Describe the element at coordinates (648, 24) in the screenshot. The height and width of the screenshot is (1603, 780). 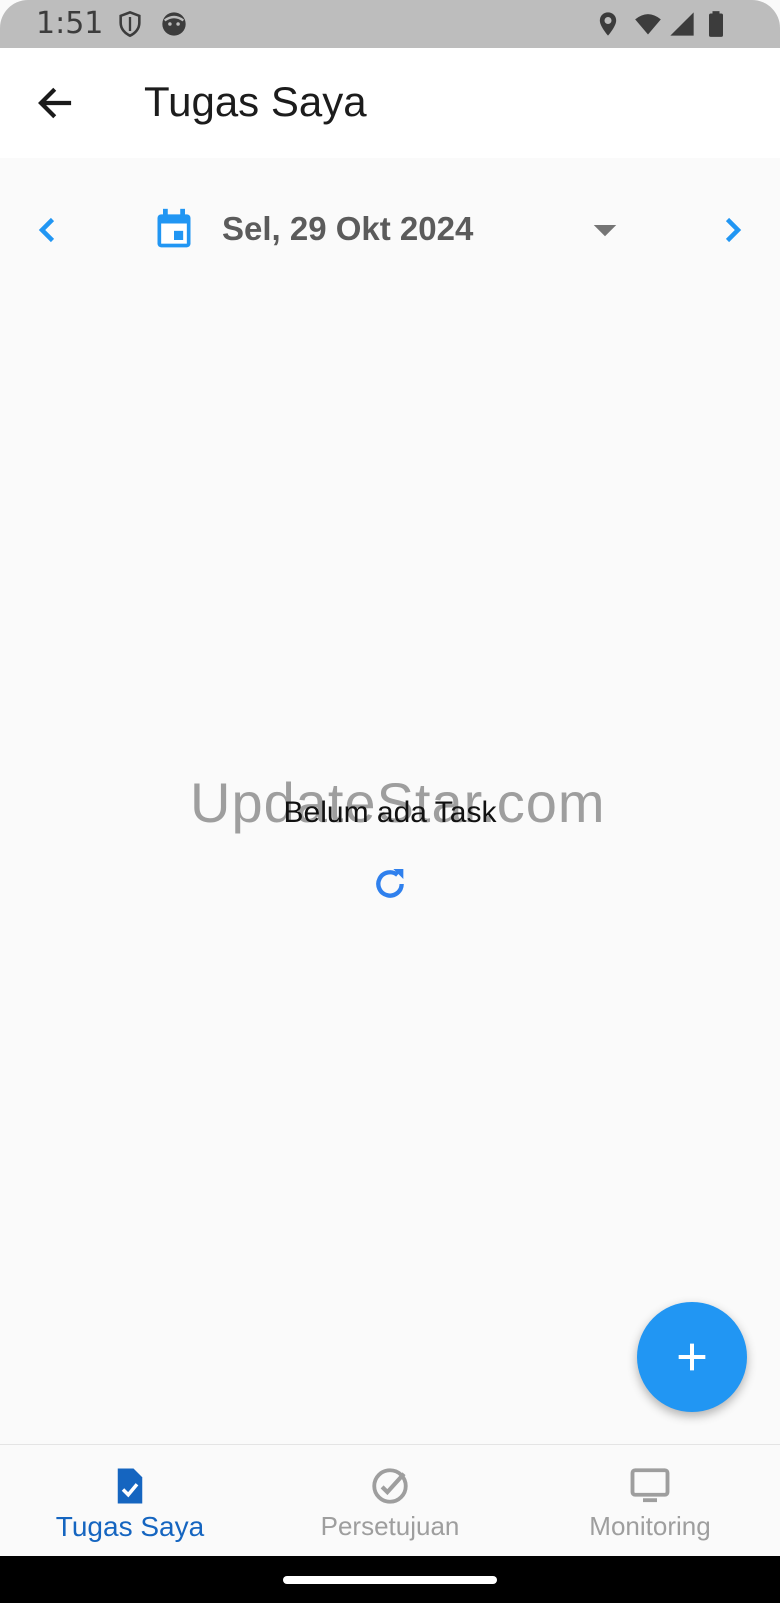
I see `wifi-icon` at that location.